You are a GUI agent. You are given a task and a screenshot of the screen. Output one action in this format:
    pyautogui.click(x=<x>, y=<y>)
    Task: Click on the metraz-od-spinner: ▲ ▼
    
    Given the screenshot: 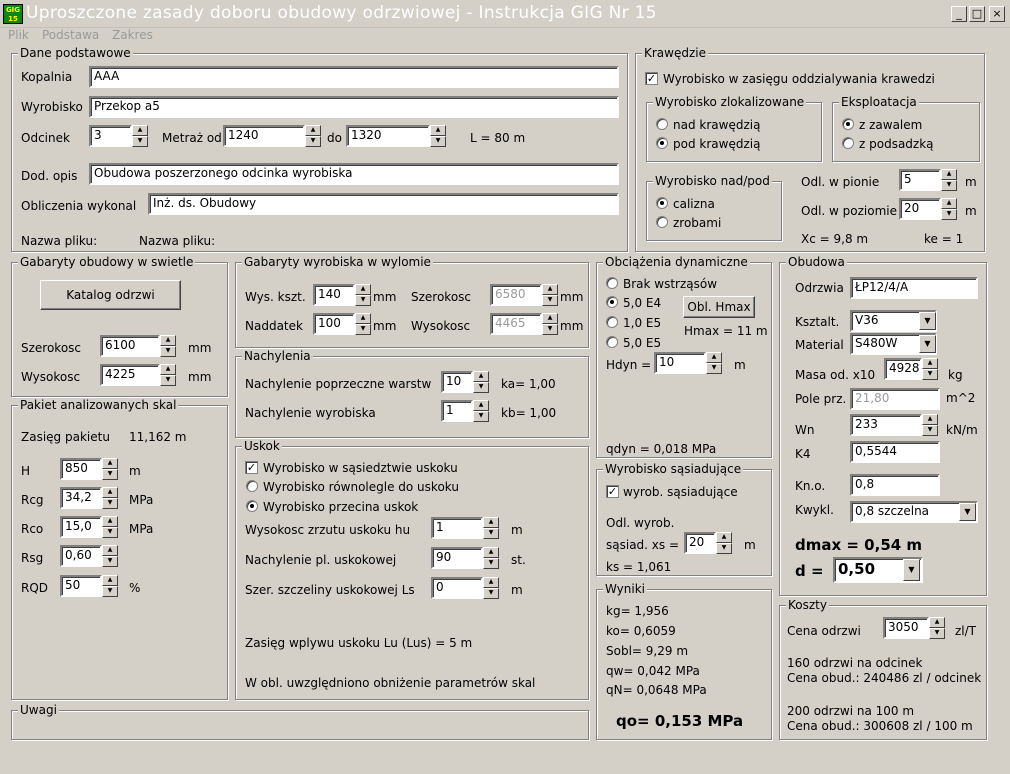 What is the action you would take?
    pyautogui.click(x=313, y=136)
    